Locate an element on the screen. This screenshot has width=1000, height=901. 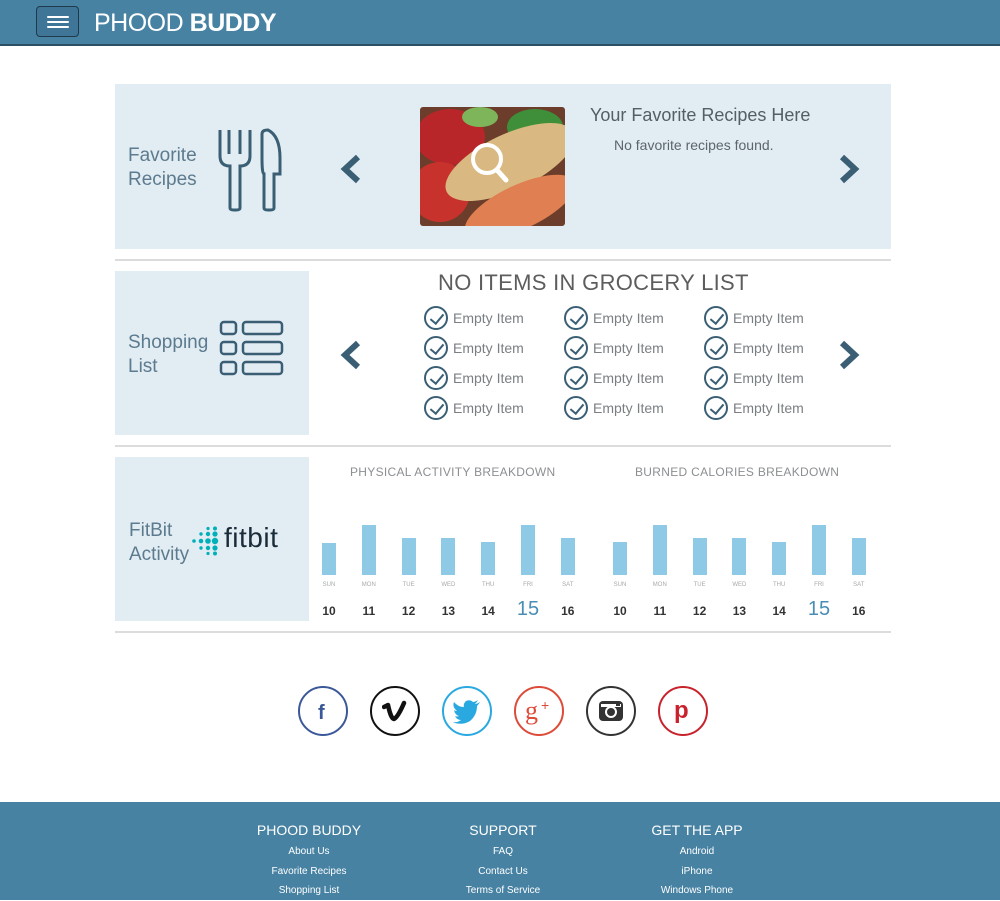
footer-link-android: Android is located at coordinates (697, 852).